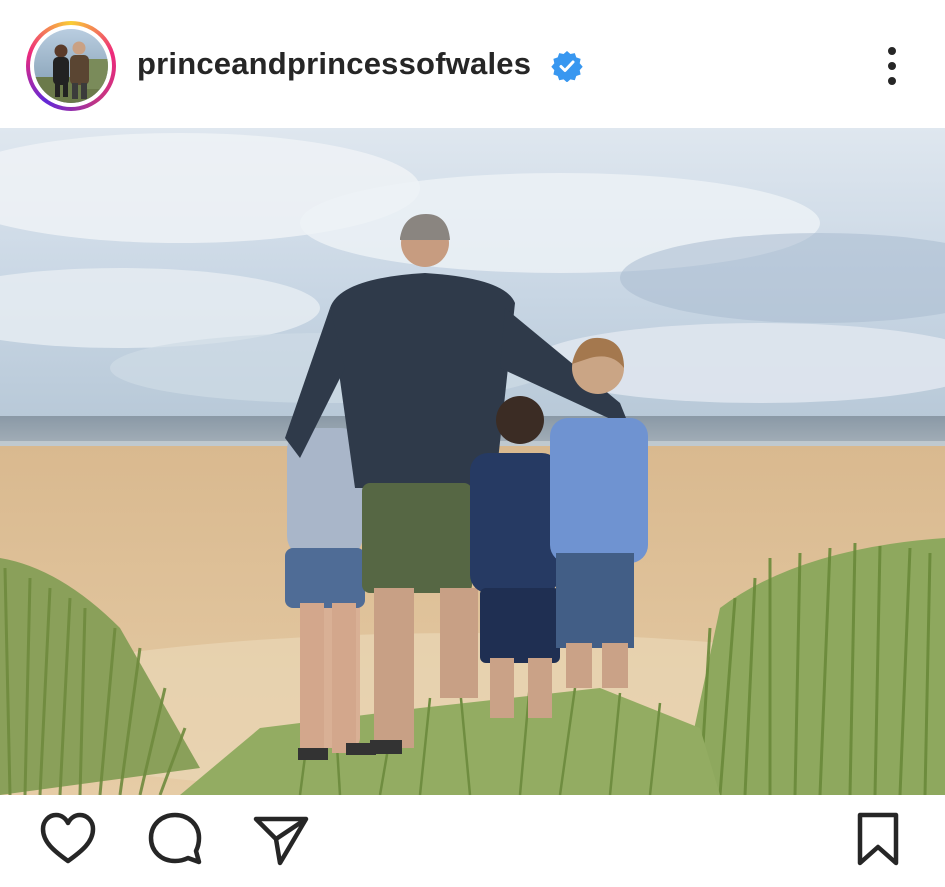 This screenshot has height=887, width=945. What do you see at coordinates (175, 839) in the screenshot?
I see `comment-bubble-icon` at bounding box center [175, 839].